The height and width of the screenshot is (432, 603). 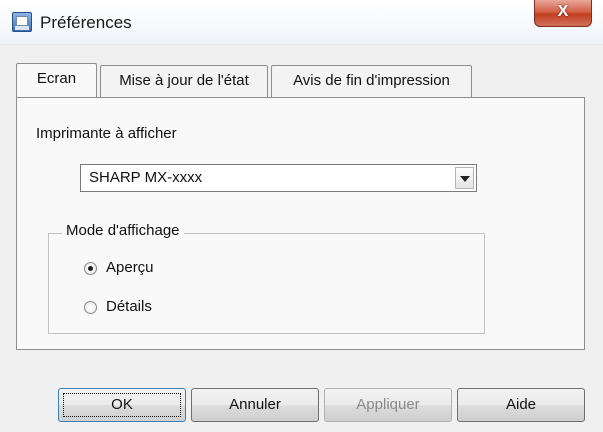 I want to click on tab-avis-fin-impression: Avis de fin d'impression, so click(x=371, y=81).